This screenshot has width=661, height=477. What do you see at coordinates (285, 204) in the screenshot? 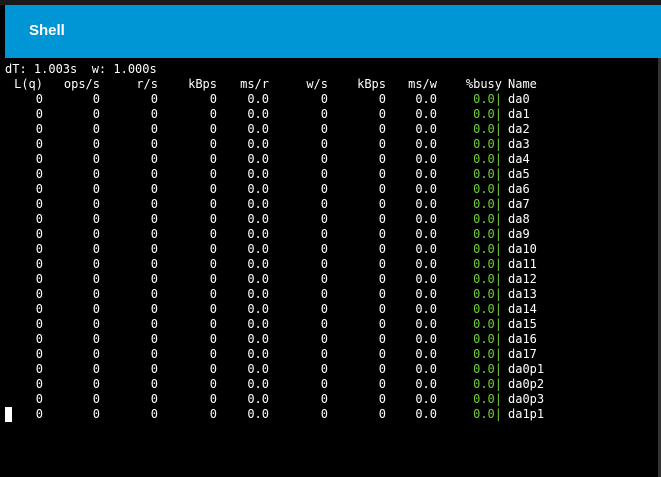
I see `gstat-row: 0 0 0 0 0.0 0 0 0.0 0.0| da7` at bounding box center [285, 204].